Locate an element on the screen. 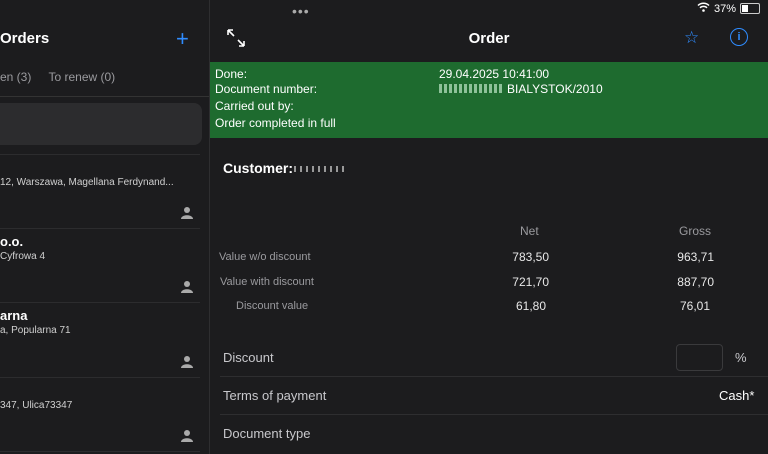 The height and width of the screenshot is (454, 768). list-item-address: Cyfrowa 4 is located at coordinates (23, 256).